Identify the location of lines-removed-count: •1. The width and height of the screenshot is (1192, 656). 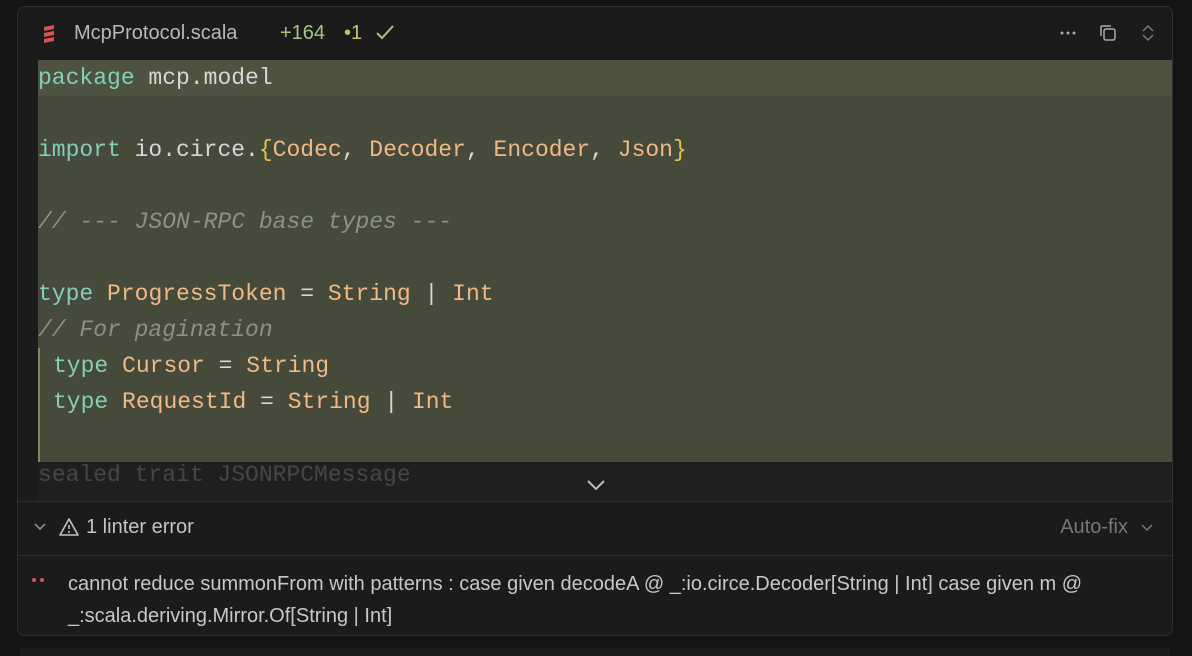
(353, 33).